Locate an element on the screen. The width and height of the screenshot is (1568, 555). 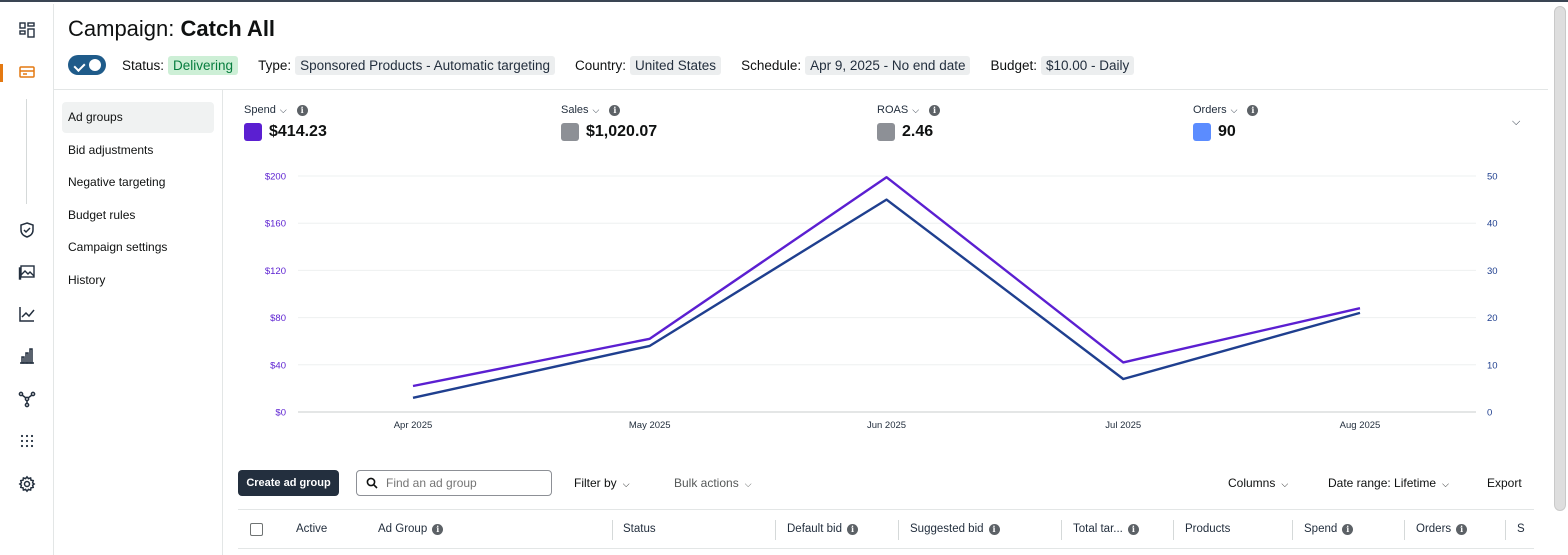
apps-grid-icon is located at coordinates (27, 441).